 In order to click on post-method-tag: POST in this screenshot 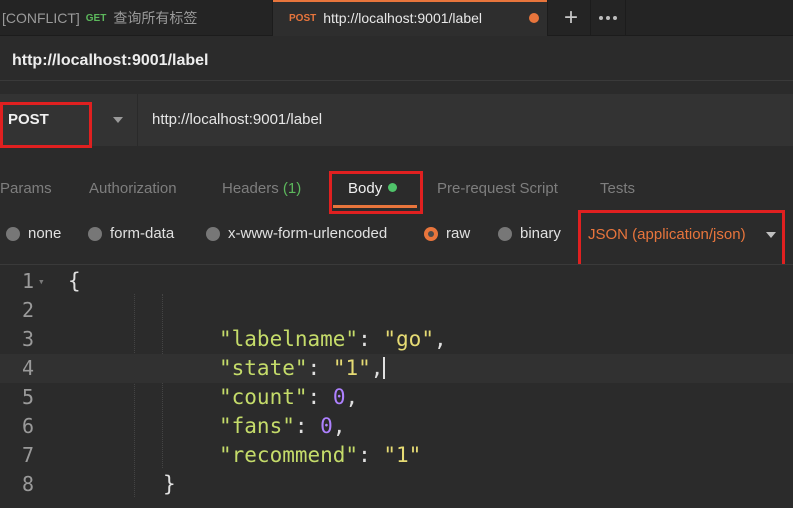, I will do `click(303, 18)`.